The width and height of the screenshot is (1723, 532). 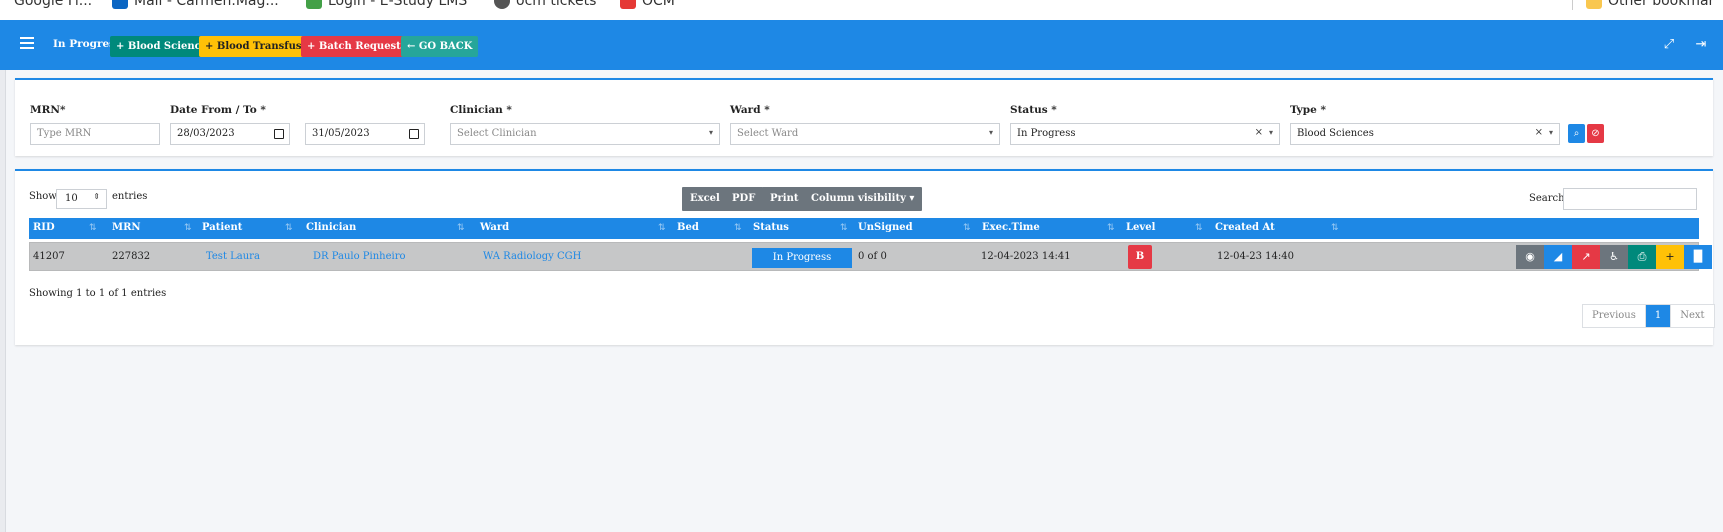 What do you see at coordinates (27, 44) in the screenshot?
I see `menu-icon` at bounding box center [27, 44].